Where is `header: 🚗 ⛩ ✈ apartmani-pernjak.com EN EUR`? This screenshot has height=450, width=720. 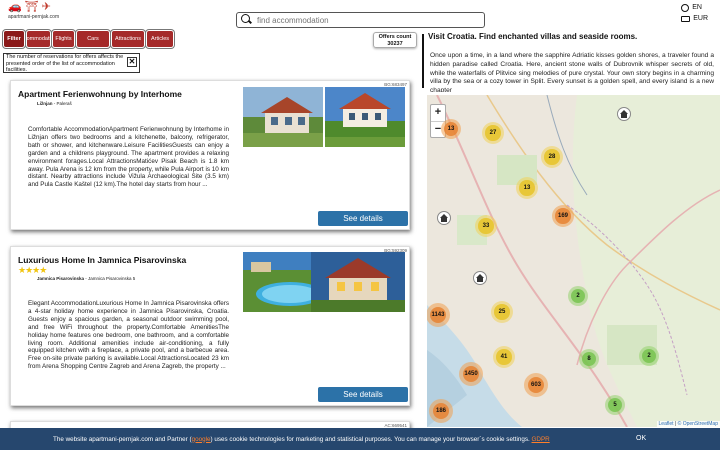
header: 🚗 ⛩ ✈ apartmani-pernjak.com EN EUR is located at coordinates (360, 14).